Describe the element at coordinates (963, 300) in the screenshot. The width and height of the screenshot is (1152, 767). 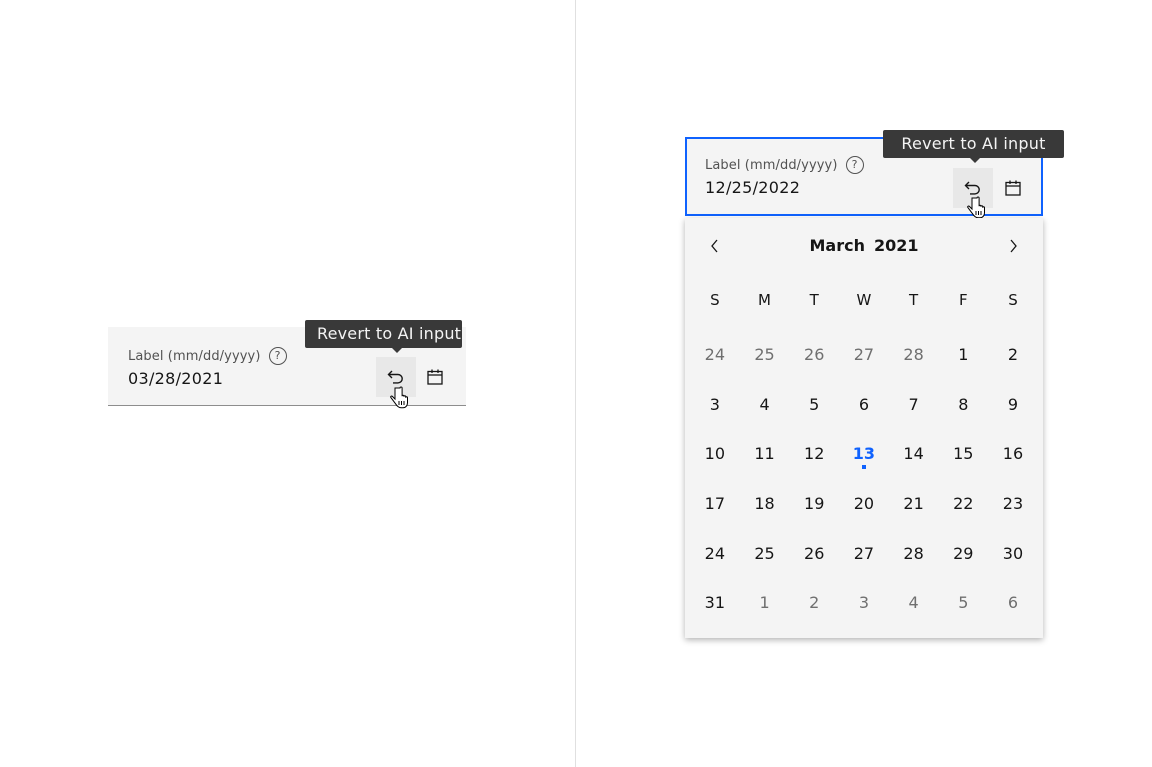
I see `weekday-label: F` at that location.